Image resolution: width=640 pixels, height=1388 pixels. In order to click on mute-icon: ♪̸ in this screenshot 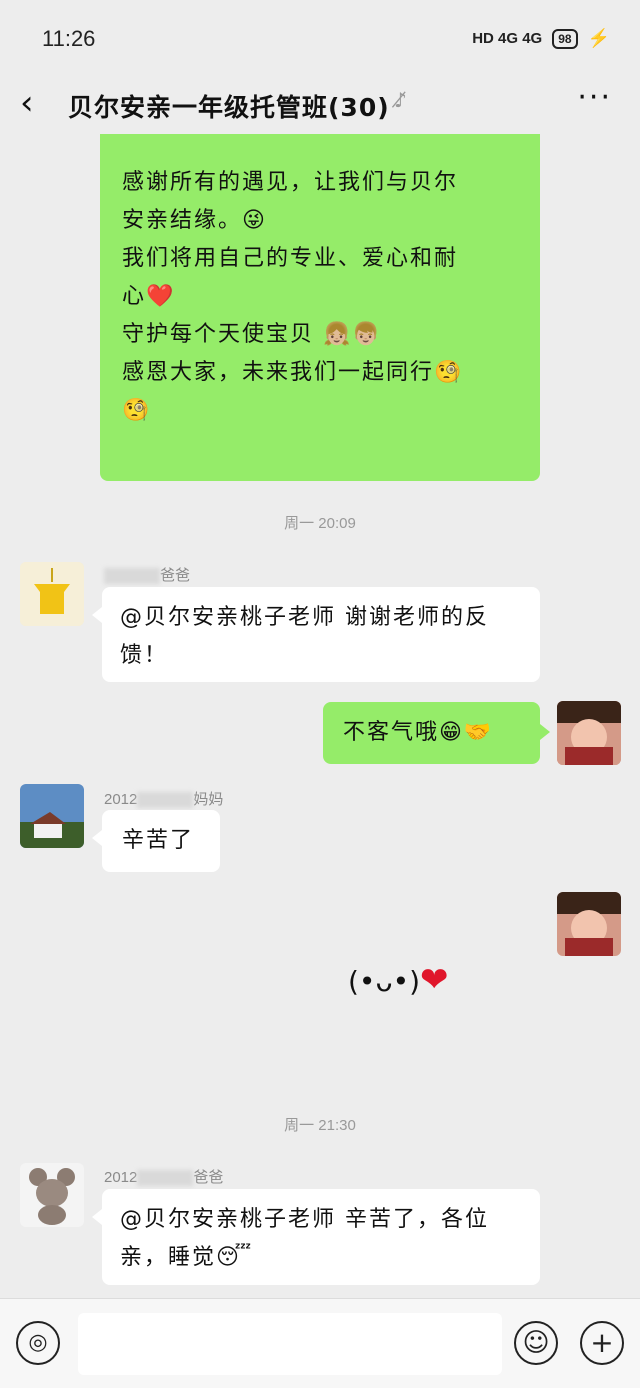, I will do `click(400, 100)`.